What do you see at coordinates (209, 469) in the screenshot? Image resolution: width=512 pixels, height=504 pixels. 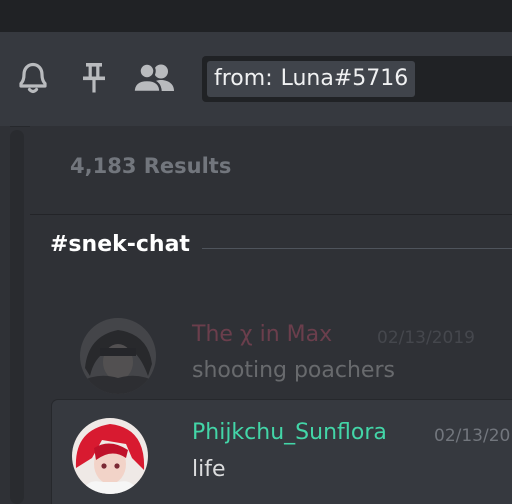 I see `message-content: life` at bounding box center [209, 469].